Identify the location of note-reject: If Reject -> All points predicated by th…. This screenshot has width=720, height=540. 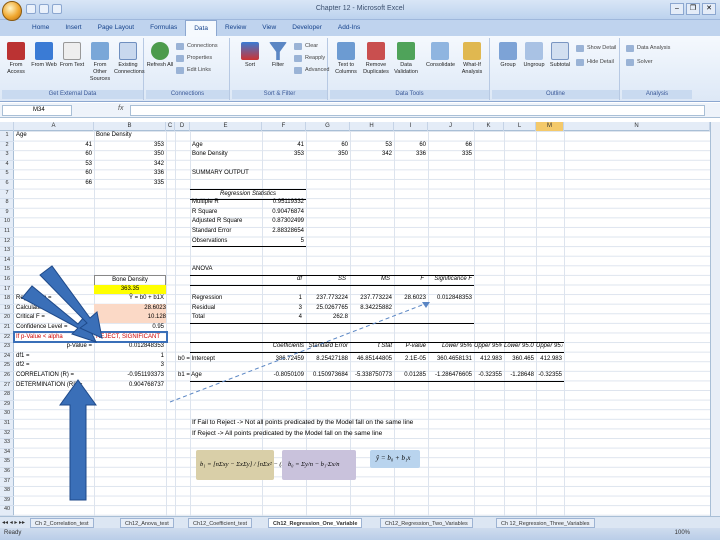
(287, 433).